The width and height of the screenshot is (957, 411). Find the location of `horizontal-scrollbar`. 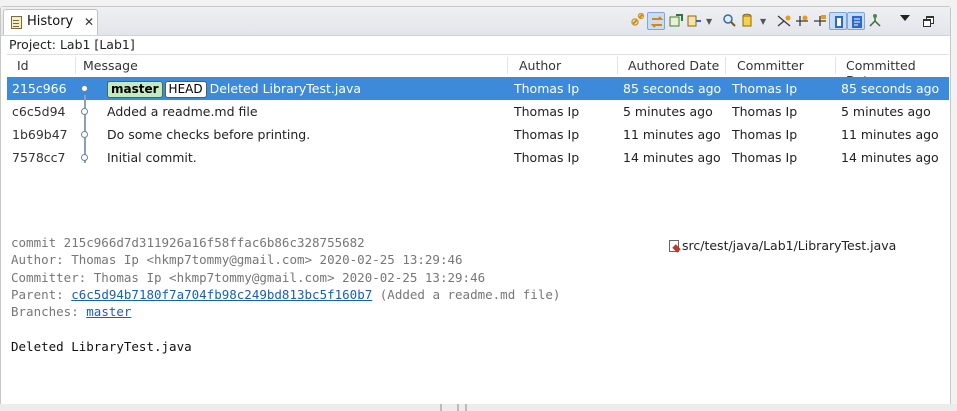

horizontal-scrollbar is located at coordinates (478, 407).